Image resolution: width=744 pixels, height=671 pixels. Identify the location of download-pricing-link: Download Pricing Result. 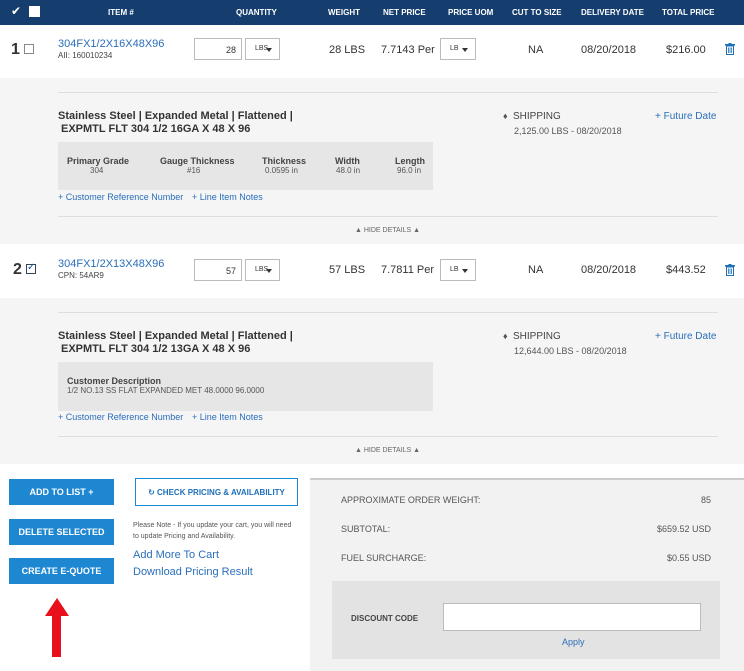
(193, 572).